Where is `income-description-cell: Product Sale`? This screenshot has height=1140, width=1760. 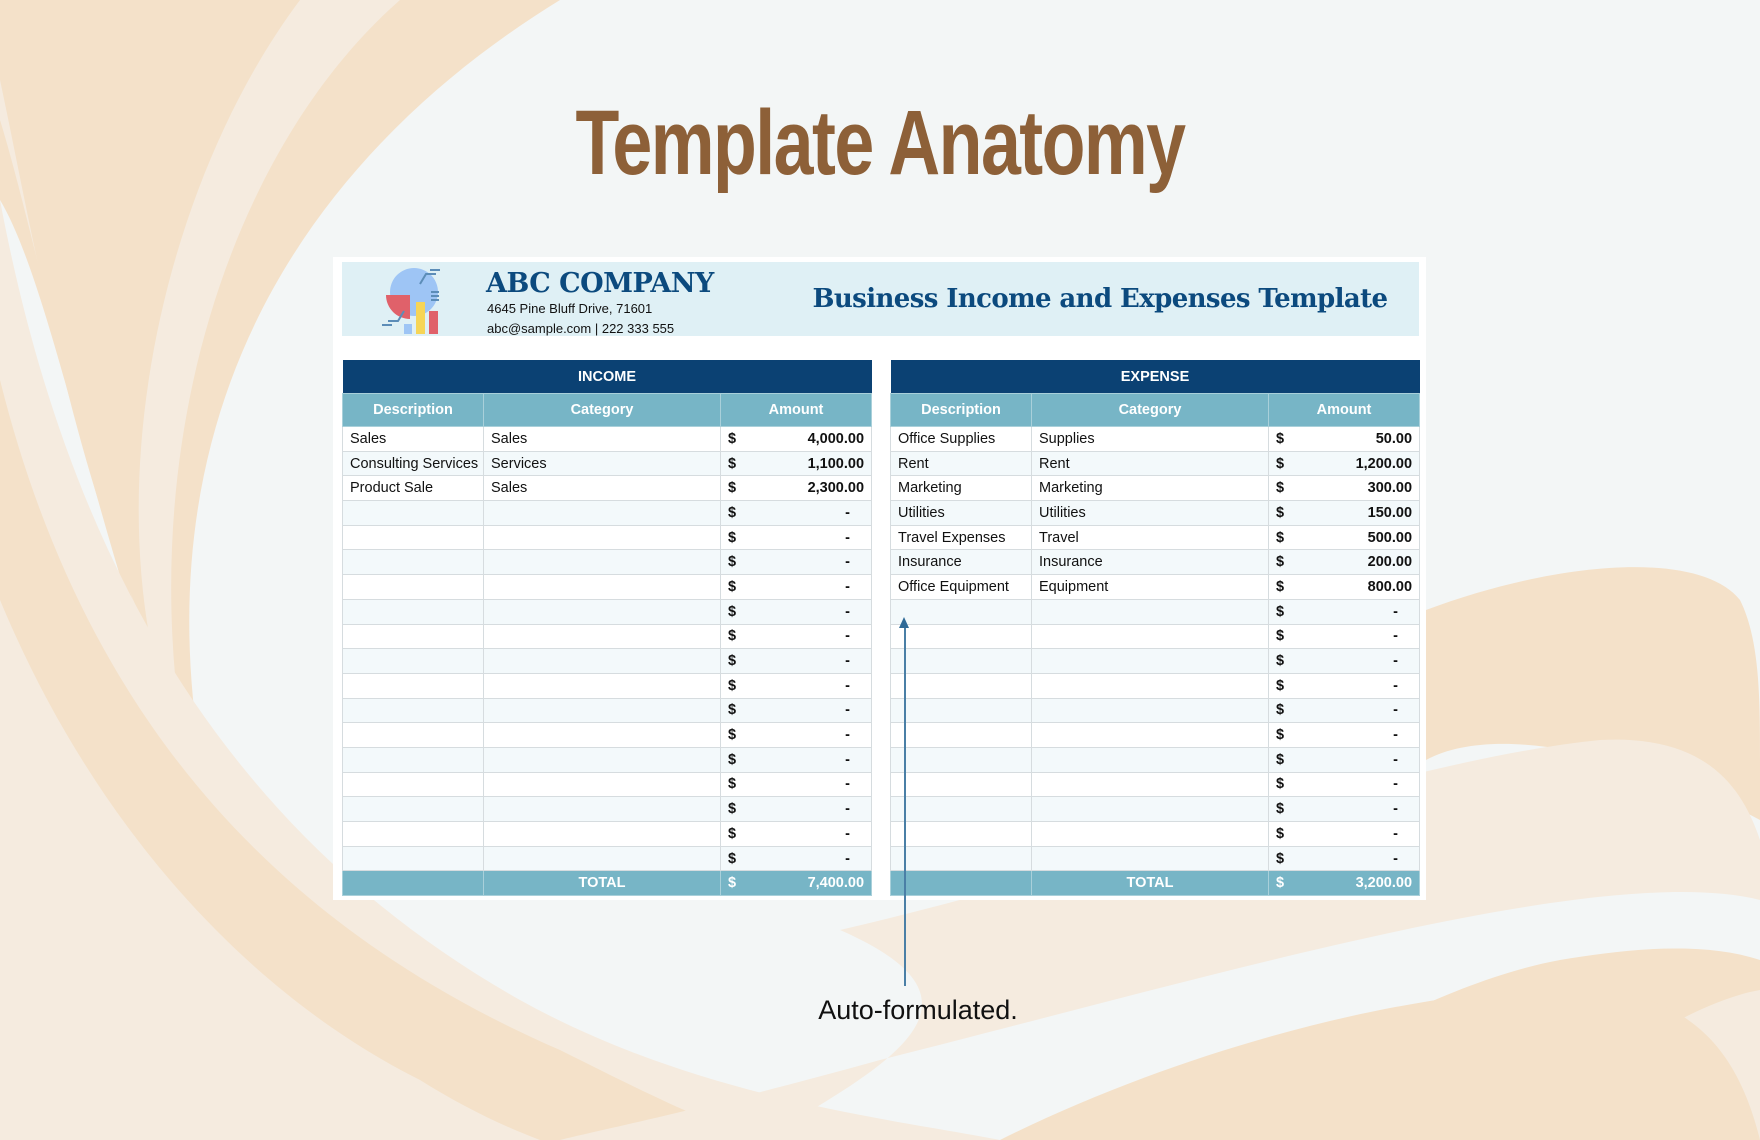
income-description-cell: Product Sale is located at coordinates (413, 488).